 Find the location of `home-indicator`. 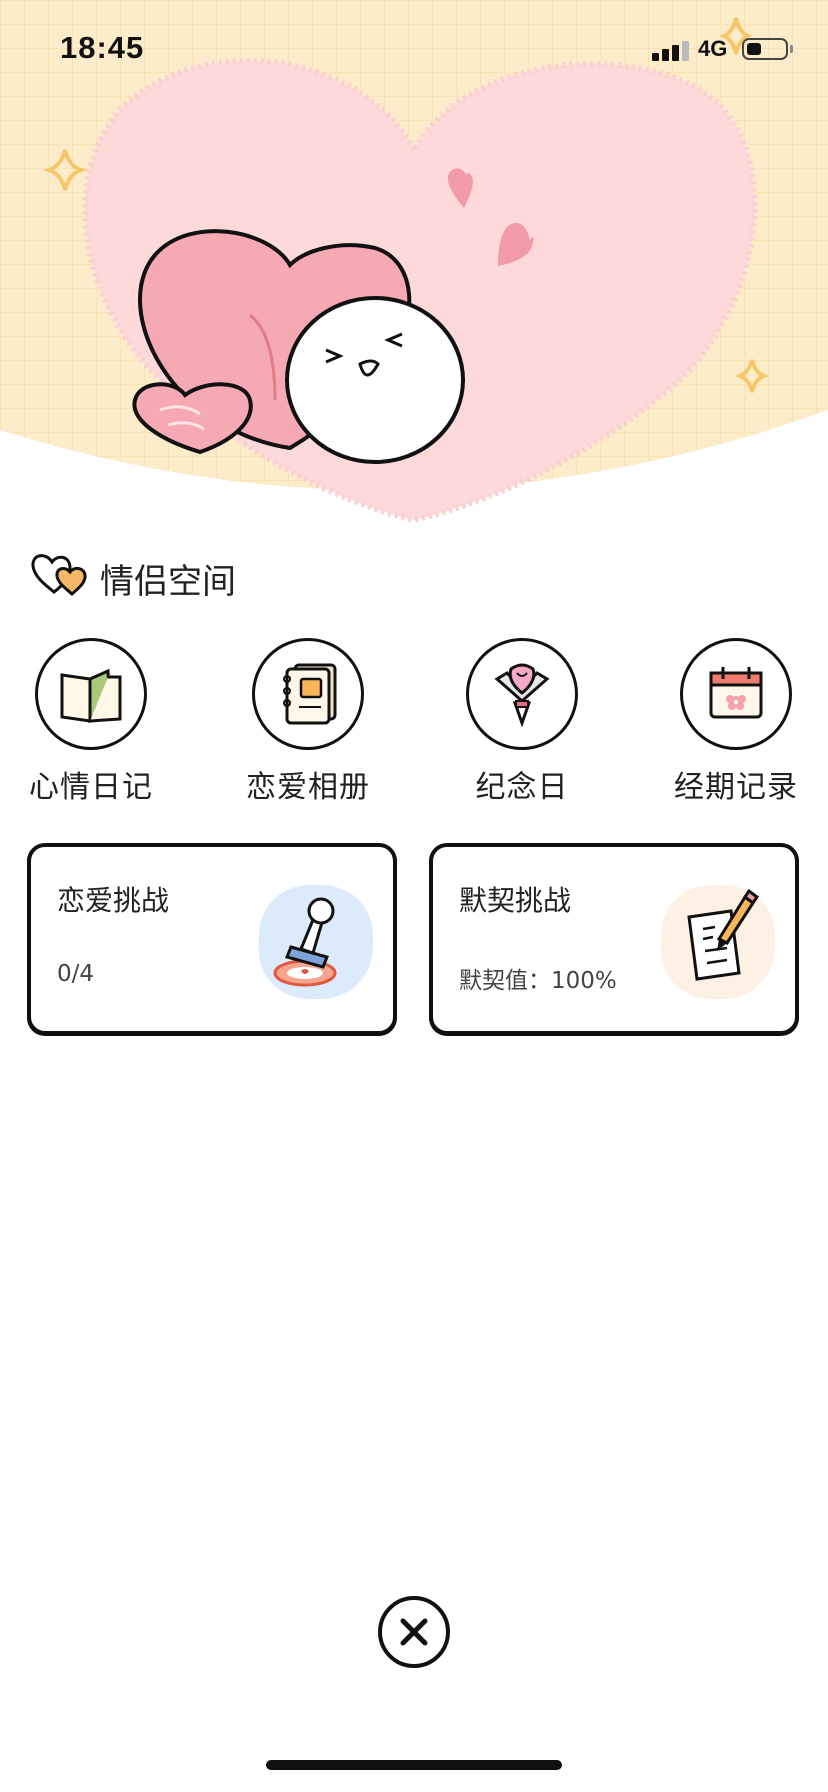

home-indicator is located at coordinates (414, 1765).